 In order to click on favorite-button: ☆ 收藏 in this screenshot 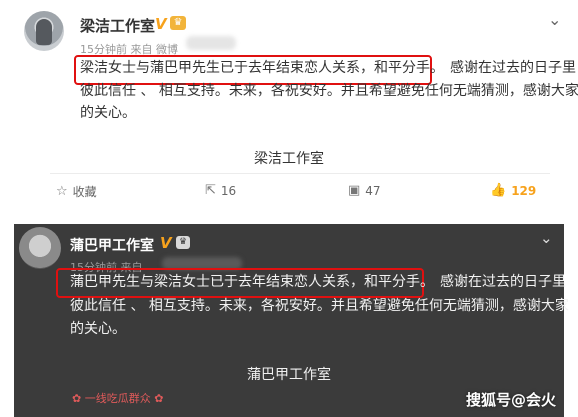, I will do `click(76, 191)`.